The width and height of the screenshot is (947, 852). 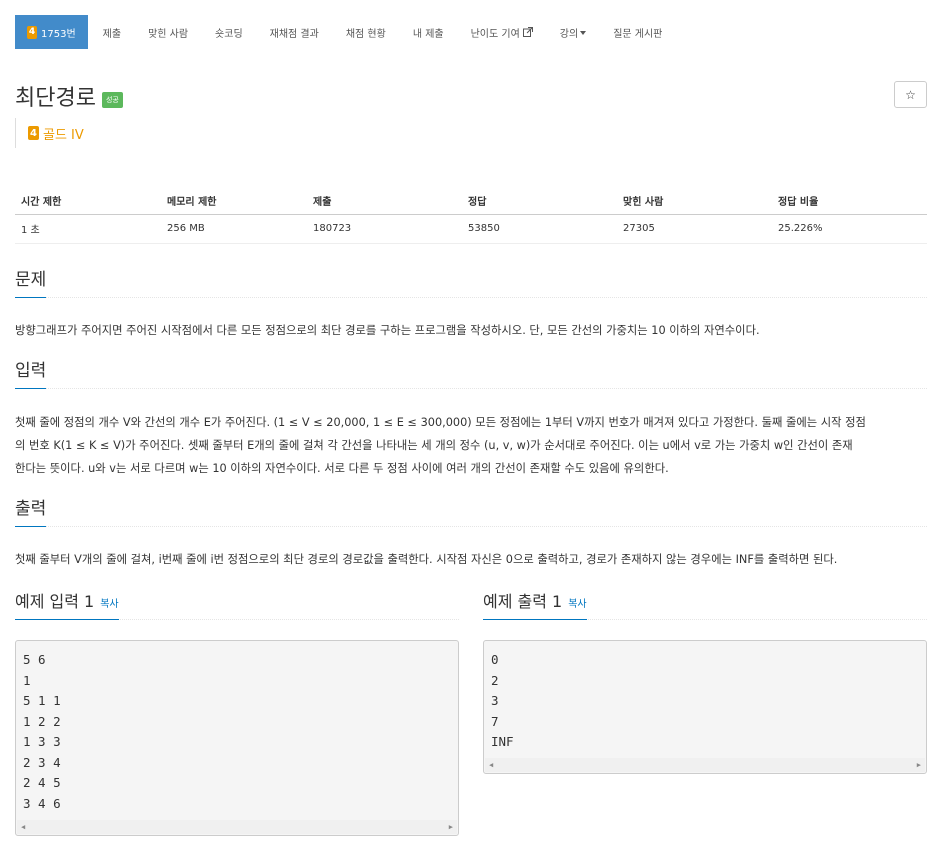 What do you see at coordinates (42, 741) in the screenshot?
I see `sample-input-line: 1 3 3` at bounding box center [42, 741].